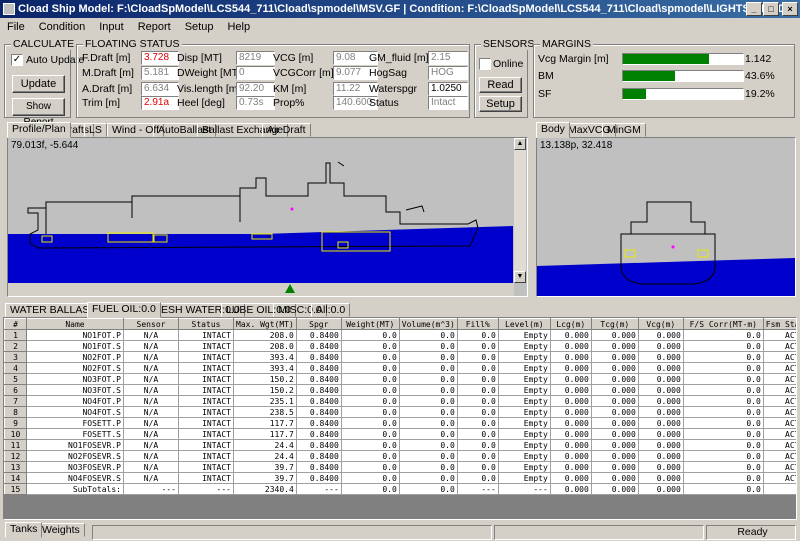 This screenshot has width=800, height=541. Describe the element at coordinates (75, 335) in the screenshot. I see `table-cell: NO1FOT.P` at that location.